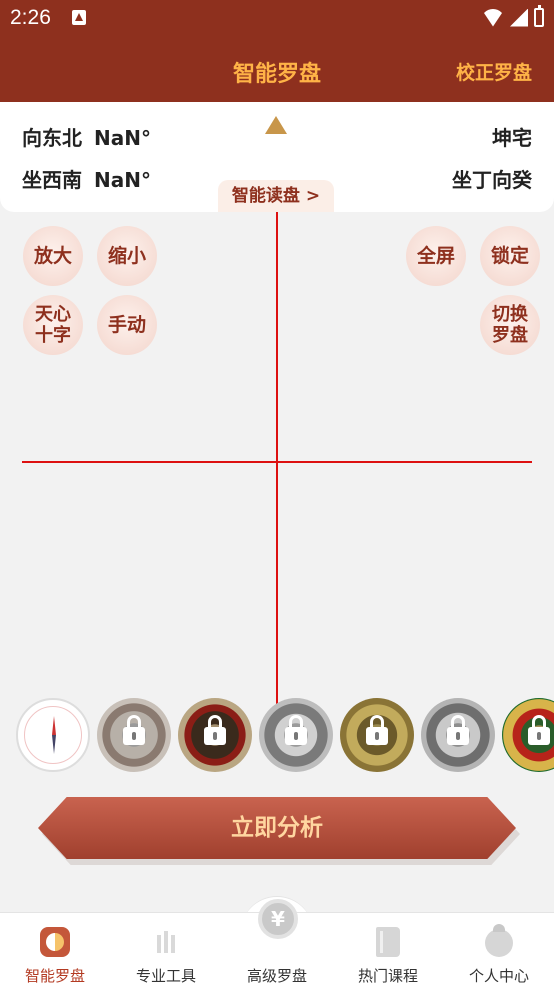  Describe the element at coordinates (492, 180) in the screenshot. I see `mountain-direction: 坐丁向癸` at that location.